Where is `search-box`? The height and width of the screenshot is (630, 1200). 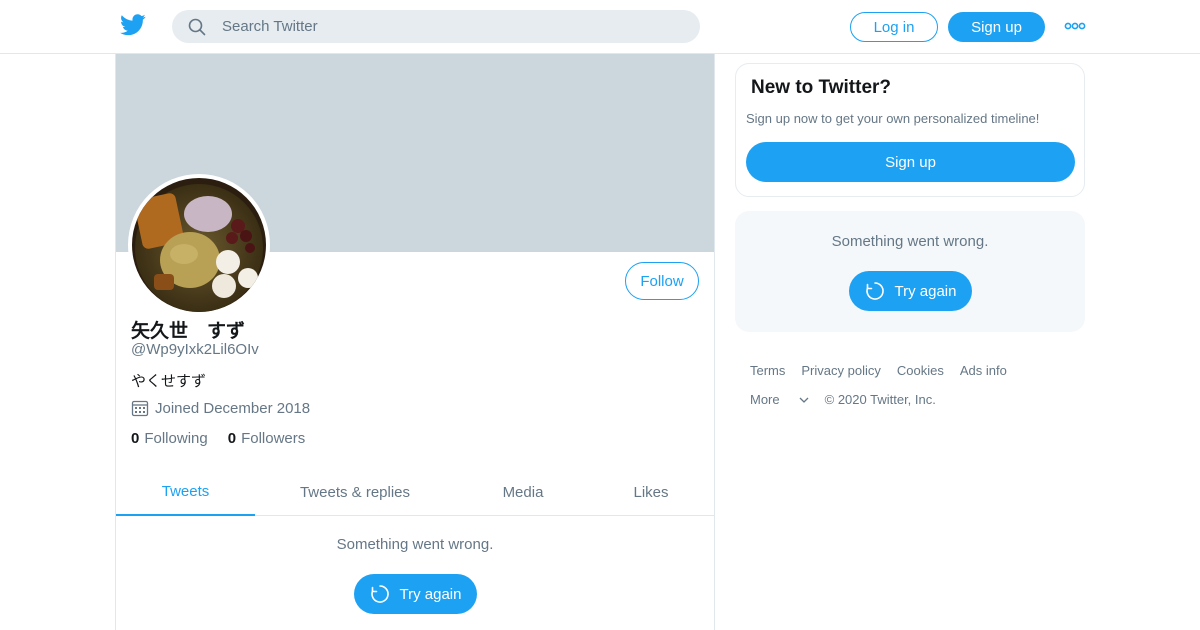 search-box is located at coordinates (436, 26).